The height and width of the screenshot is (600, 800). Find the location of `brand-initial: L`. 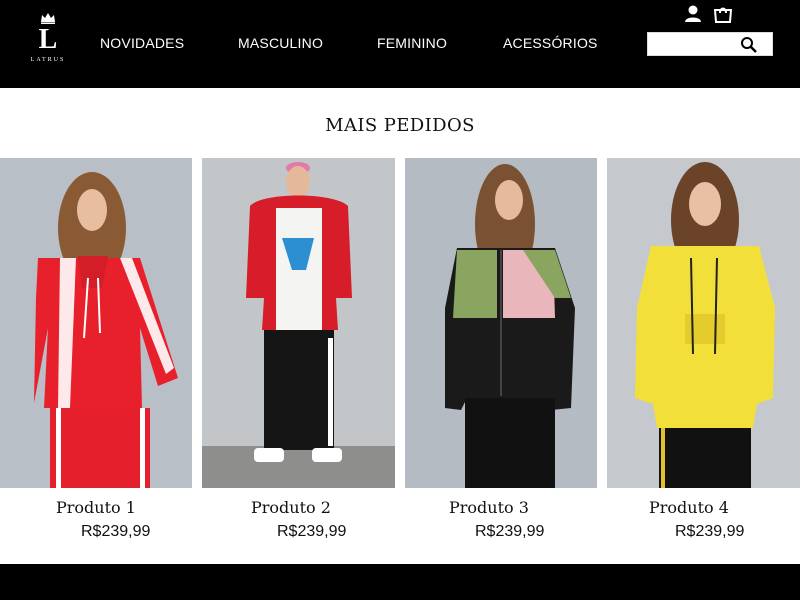

brand-initial: L is located at coordinates (48, 39).